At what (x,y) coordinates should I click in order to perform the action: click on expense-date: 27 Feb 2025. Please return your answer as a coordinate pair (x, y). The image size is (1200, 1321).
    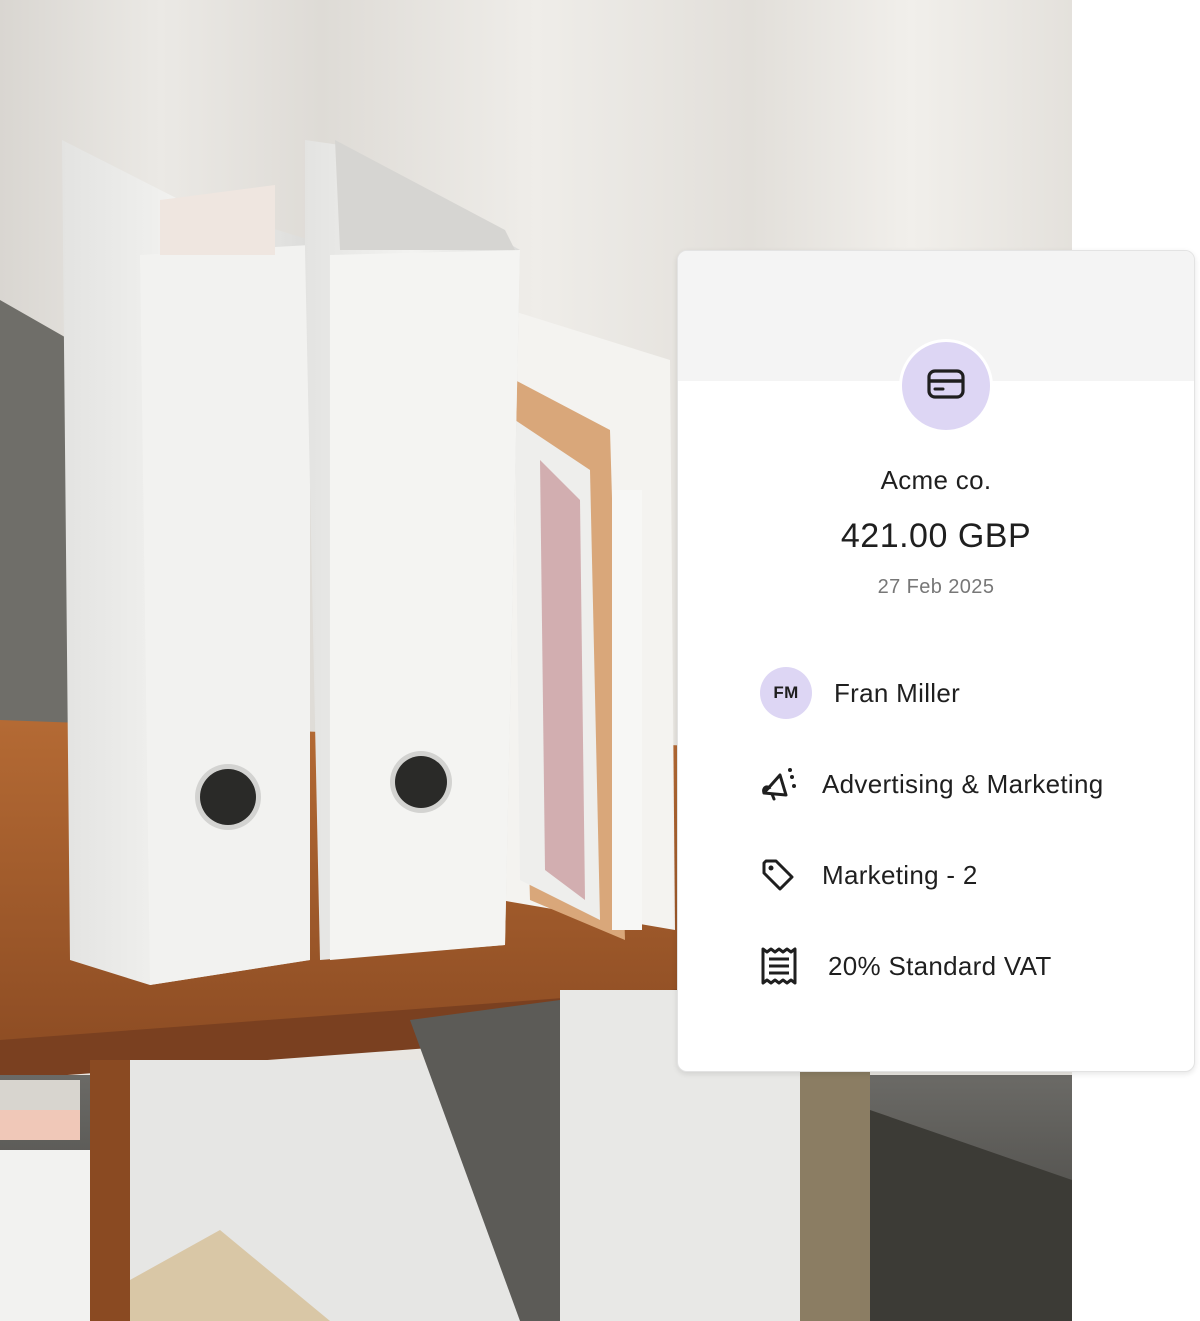
    Looking at the image, I should click on (936, 587).